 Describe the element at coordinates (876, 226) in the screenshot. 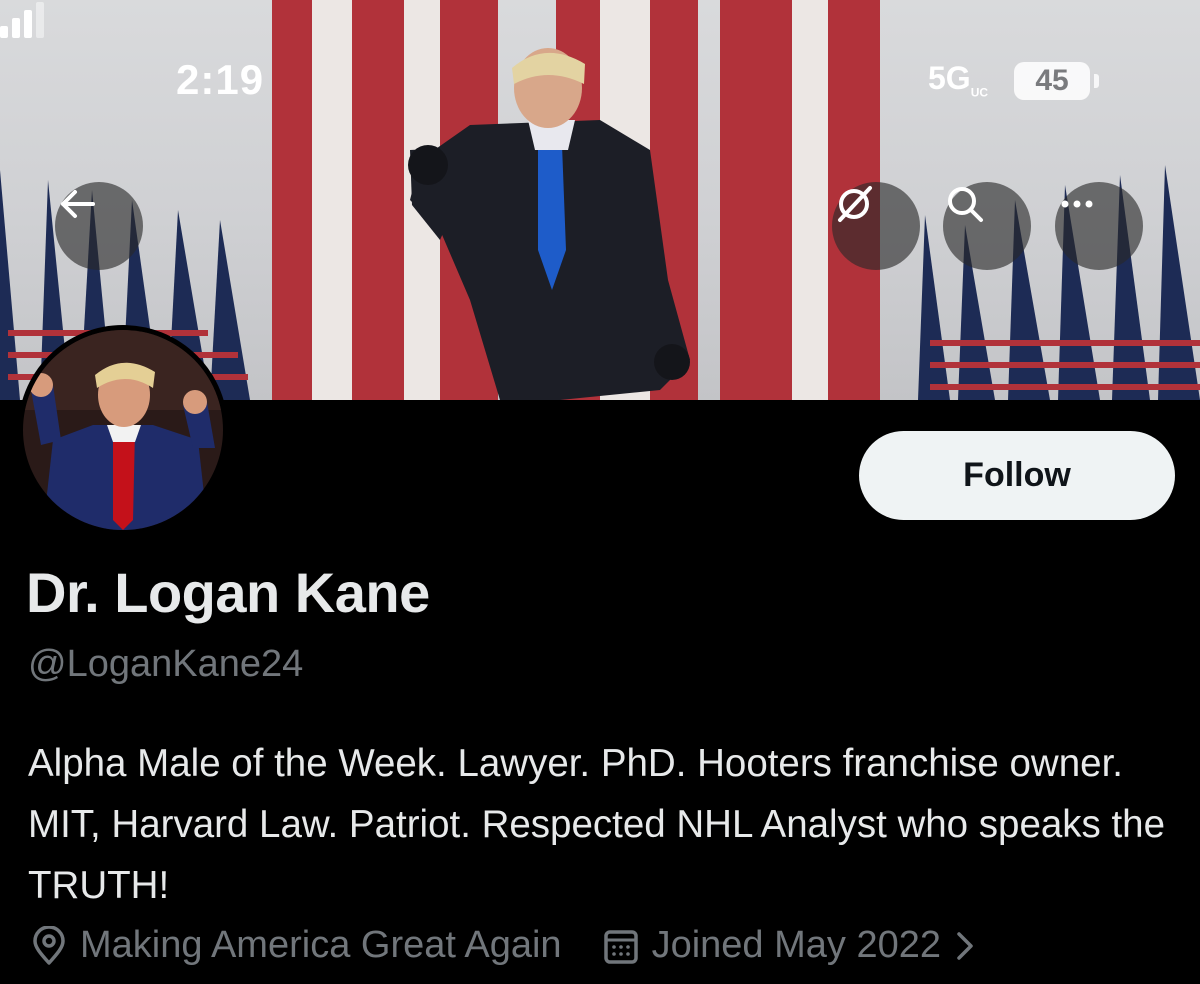

I see `grok-button` at that location.